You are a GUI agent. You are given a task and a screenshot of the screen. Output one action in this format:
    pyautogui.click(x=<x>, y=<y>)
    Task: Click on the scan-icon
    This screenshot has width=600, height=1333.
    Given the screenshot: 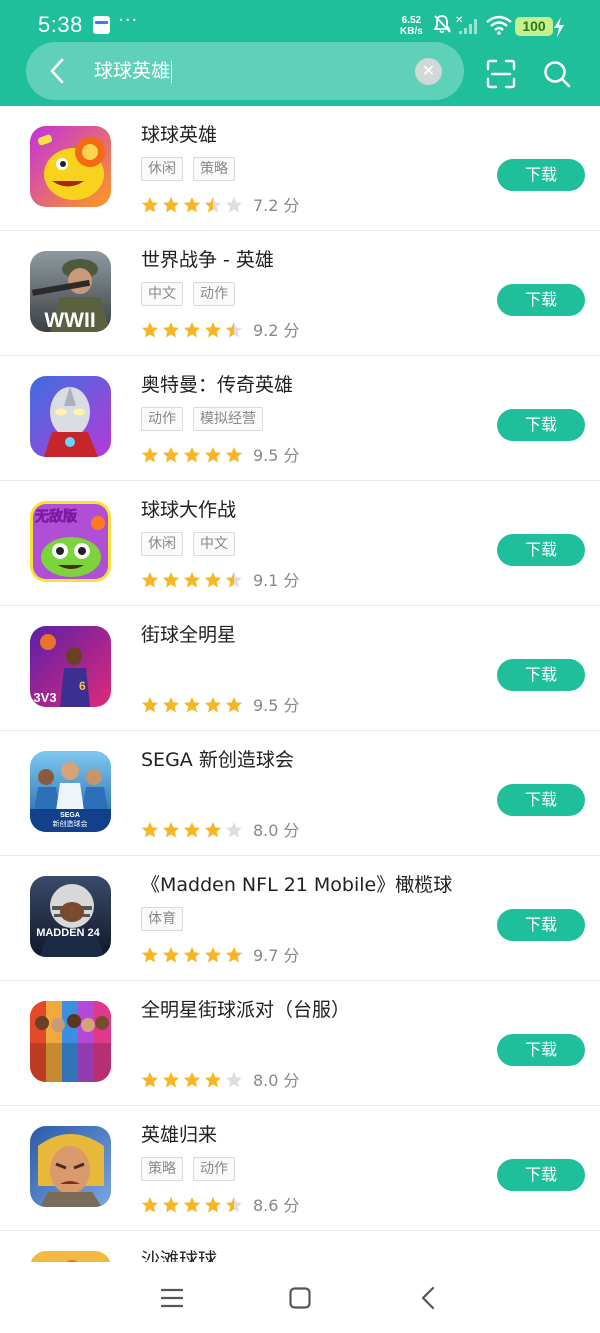 What is the action you would take?
    pyautogui.click(x=501, y=74)
    